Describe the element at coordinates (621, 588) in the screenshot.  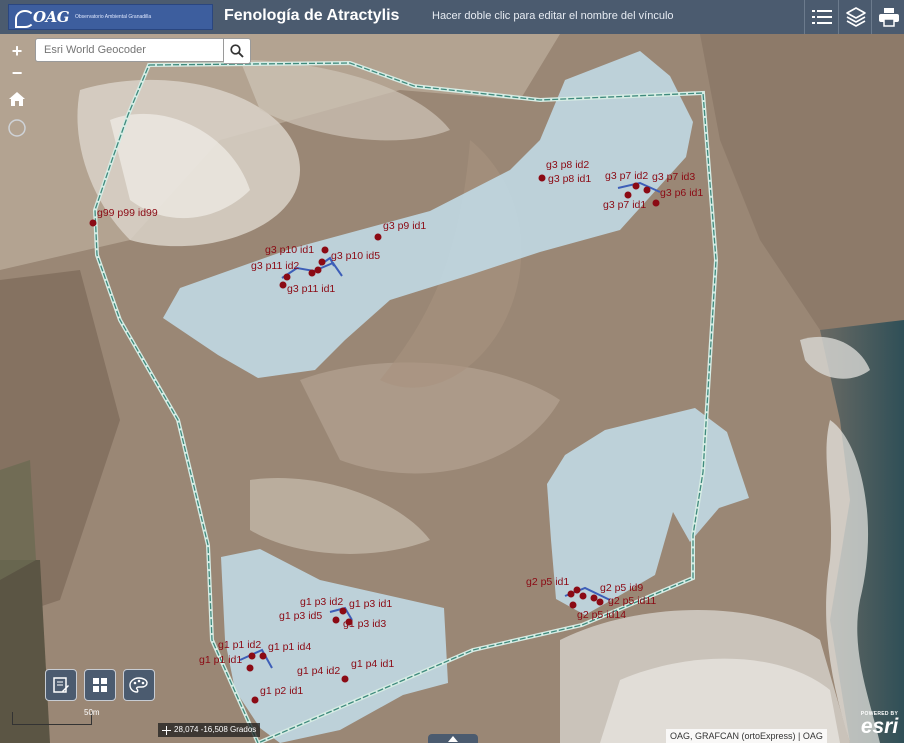
I see `point-label: g2 p5 id9` at that location.